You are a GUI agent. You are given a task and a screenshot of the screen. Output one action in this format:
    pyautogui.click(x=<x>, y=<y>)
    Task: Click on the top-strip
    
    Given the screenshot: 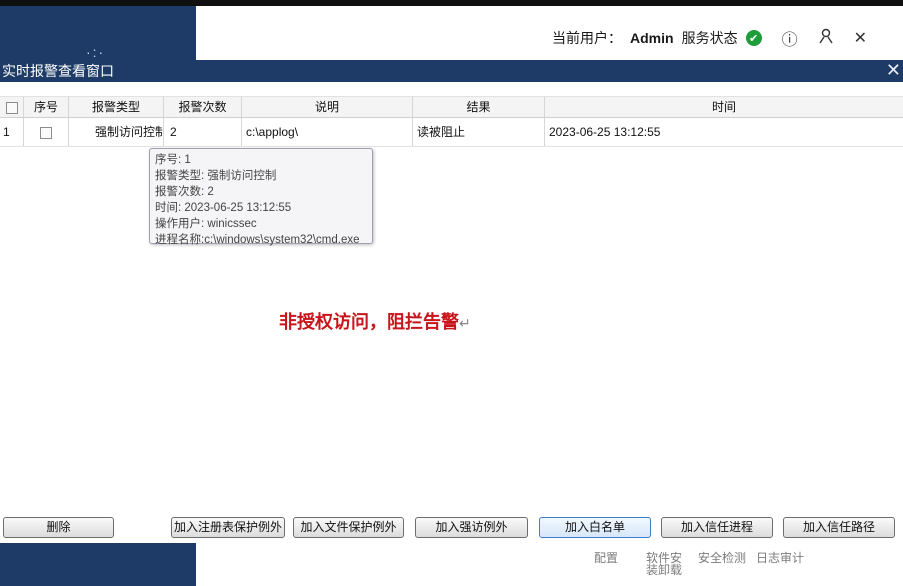 What is the action you would take?
    pyautogui.click(x=98, y=3)
    